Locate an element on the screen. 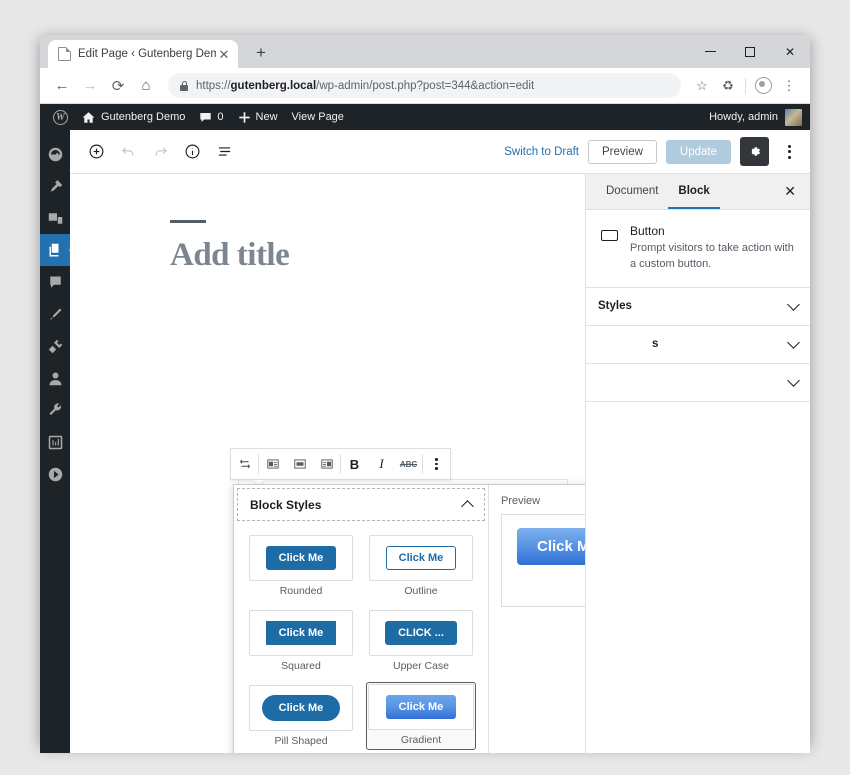 The image size is (850, 775). style-option-rounded: Click Me Rounded is located at coordinates (301, 566).